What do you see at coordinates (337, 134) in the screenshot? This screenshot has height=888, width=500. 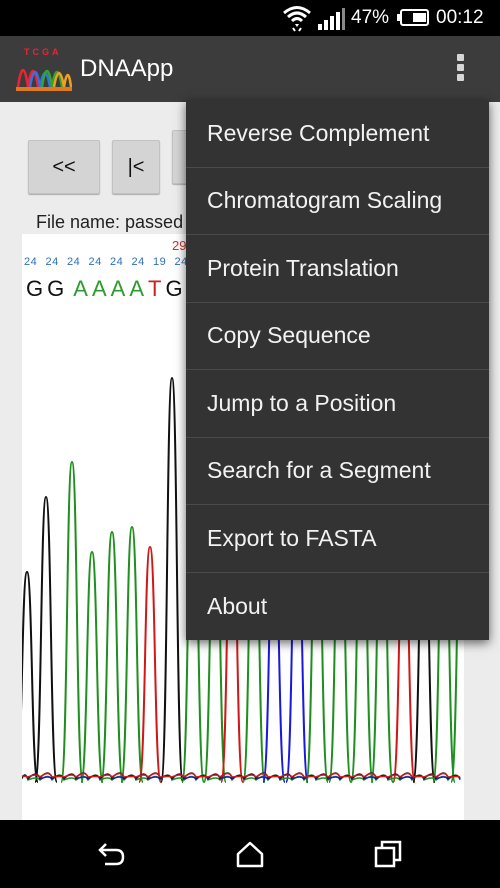 I see `menu-item-reverse-complement: Reverse Complement` at bounding box center [337, 134].